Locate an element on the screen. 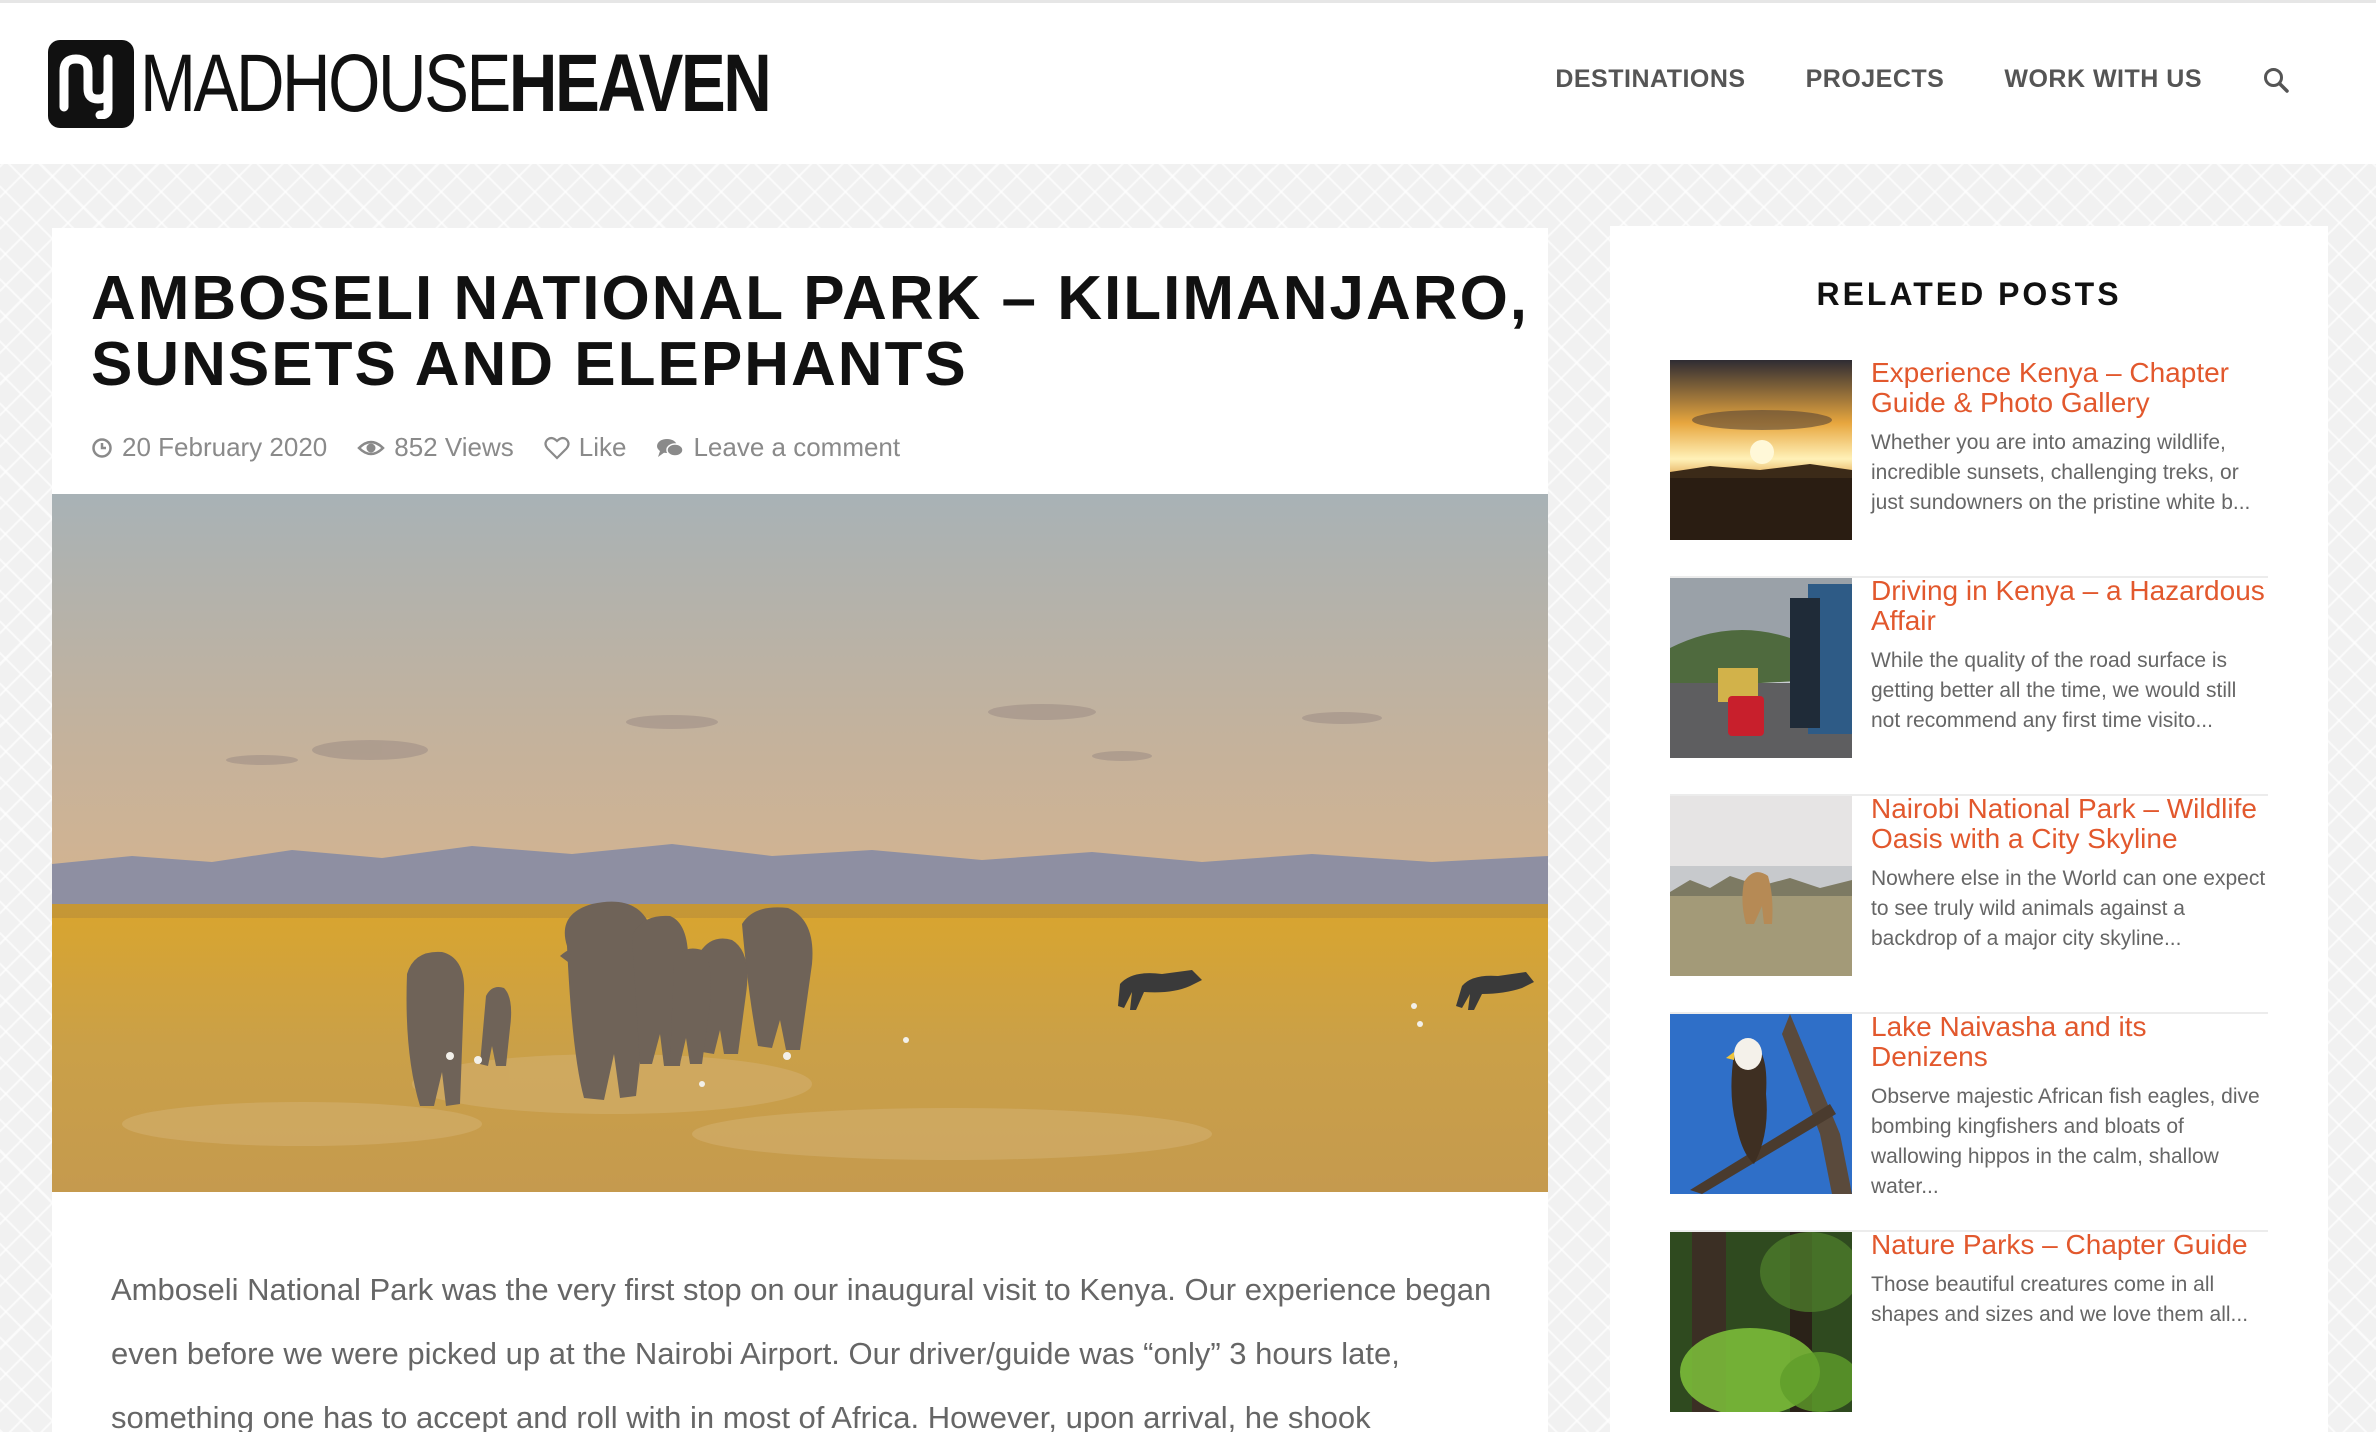 This screenshot has width=2376, height=1432. nav-projects: PROJECTS is located at coordinates (1875, 79).